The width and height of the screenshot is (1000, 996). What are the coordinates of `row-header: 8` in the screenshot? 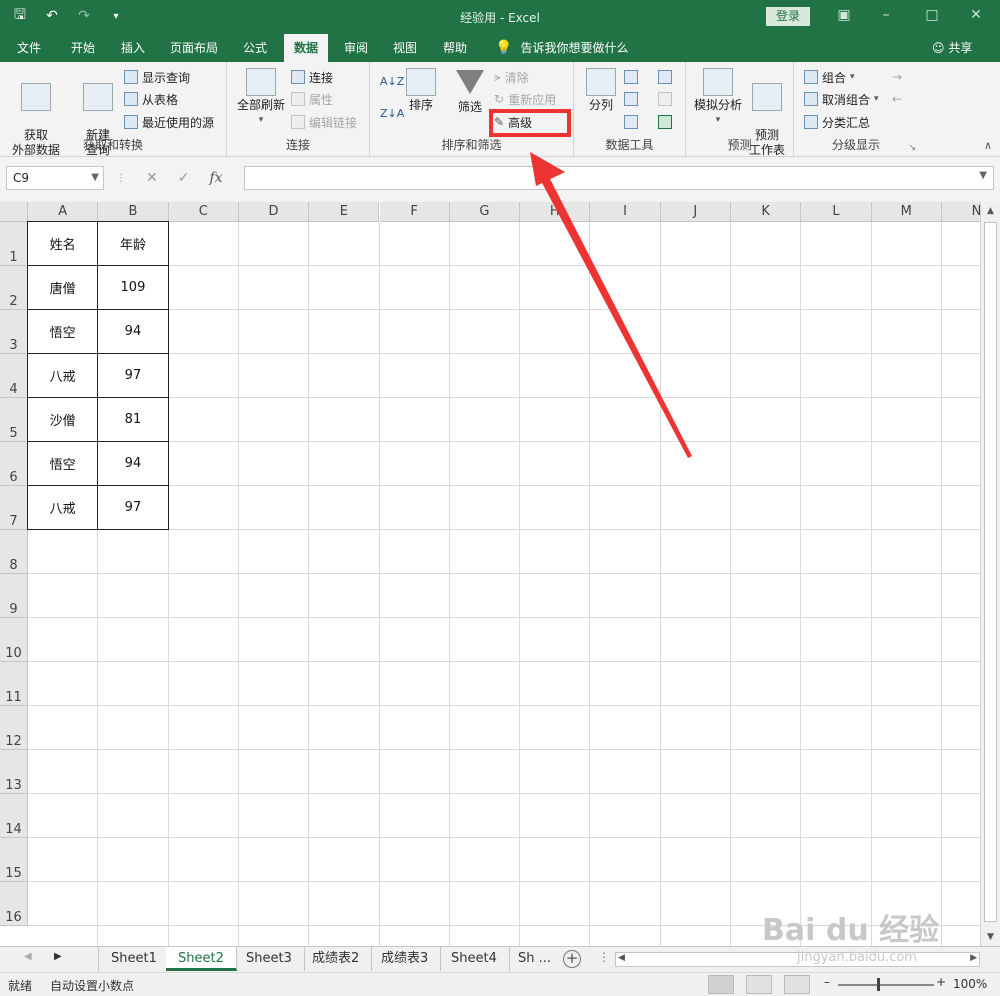 It's located at (14, 552).